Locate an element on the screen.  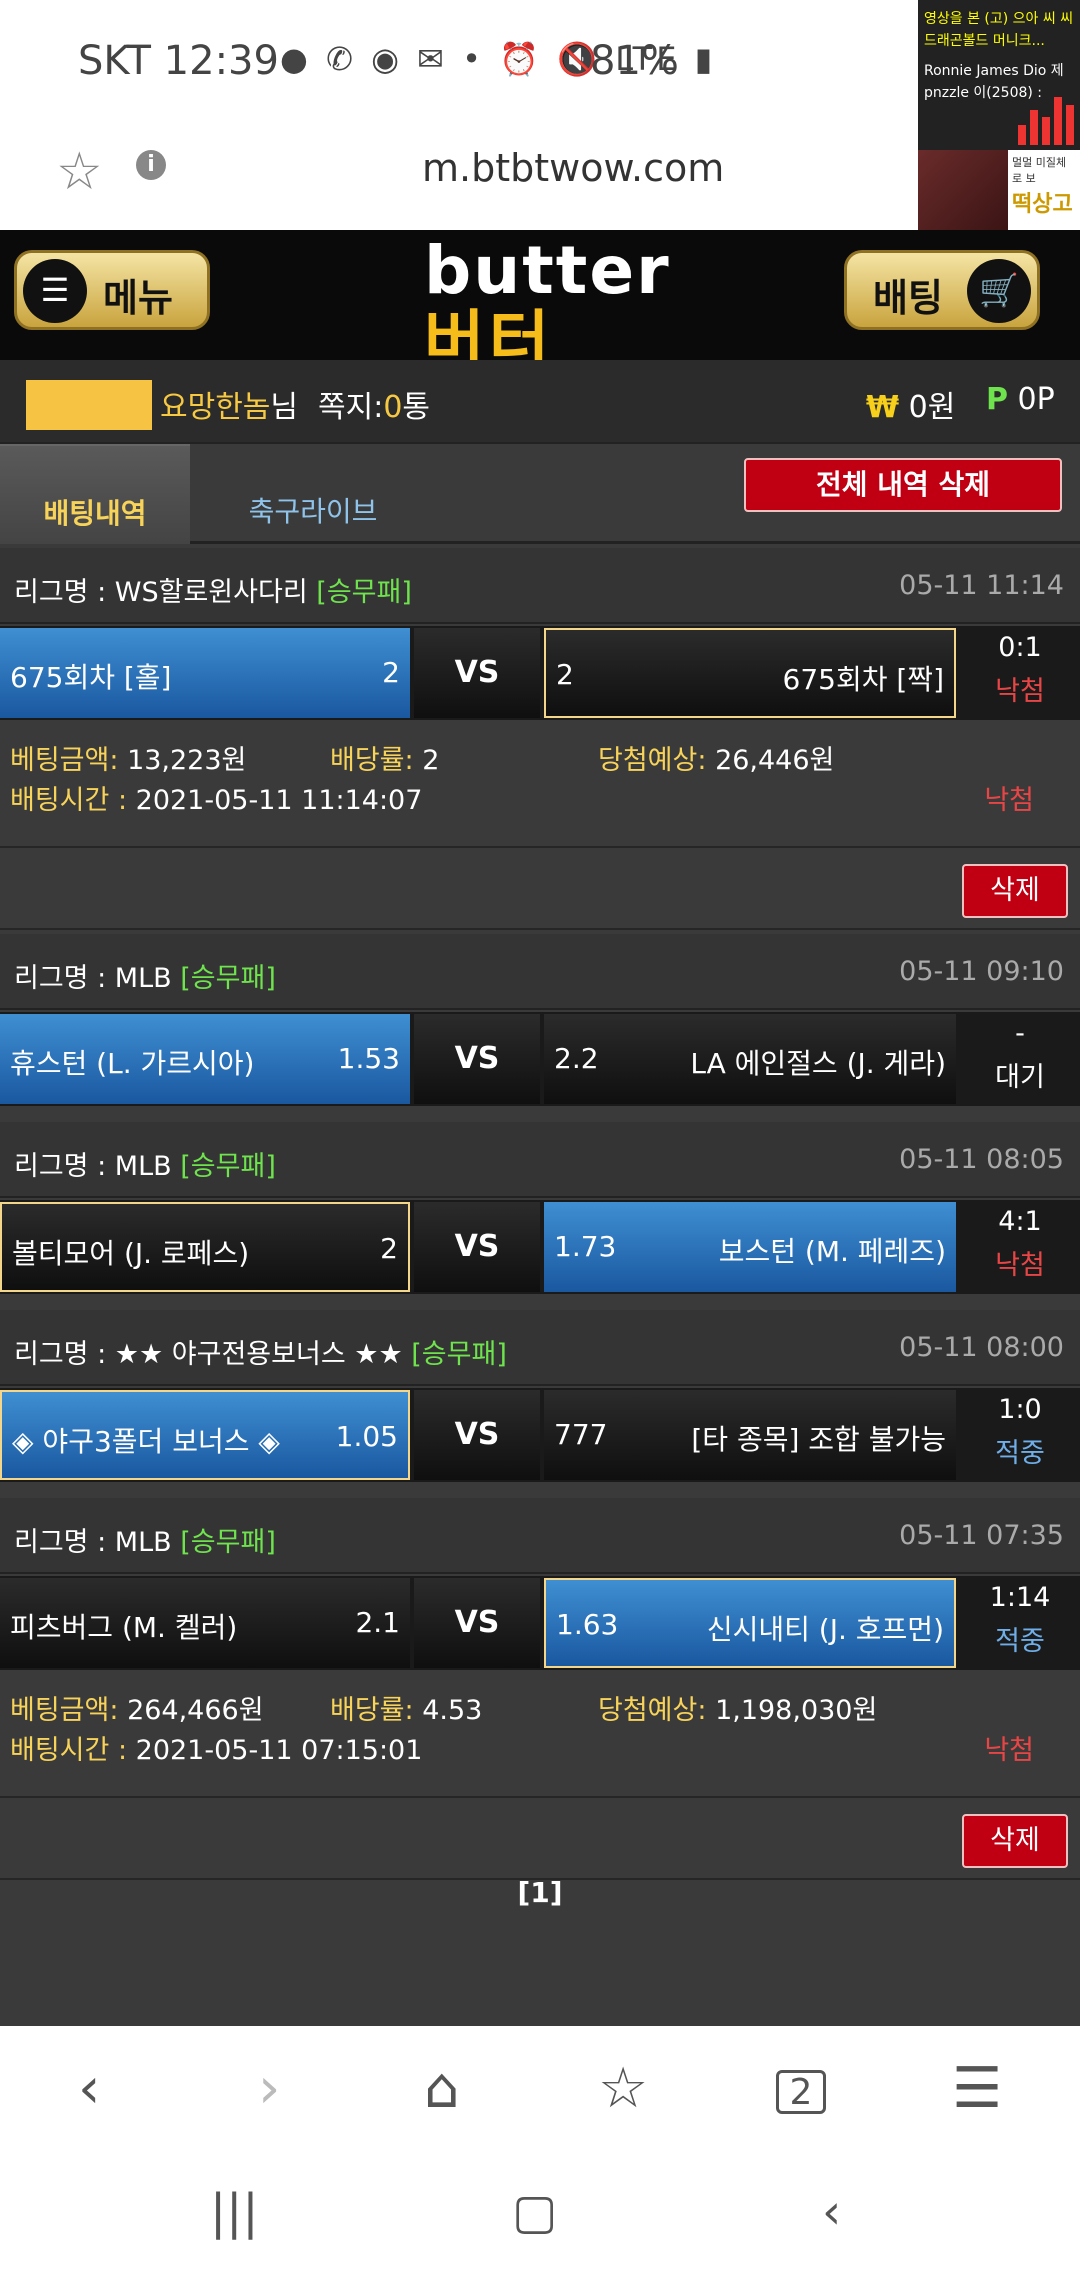
site-info-icon: i is located at coordinates (151, 165).